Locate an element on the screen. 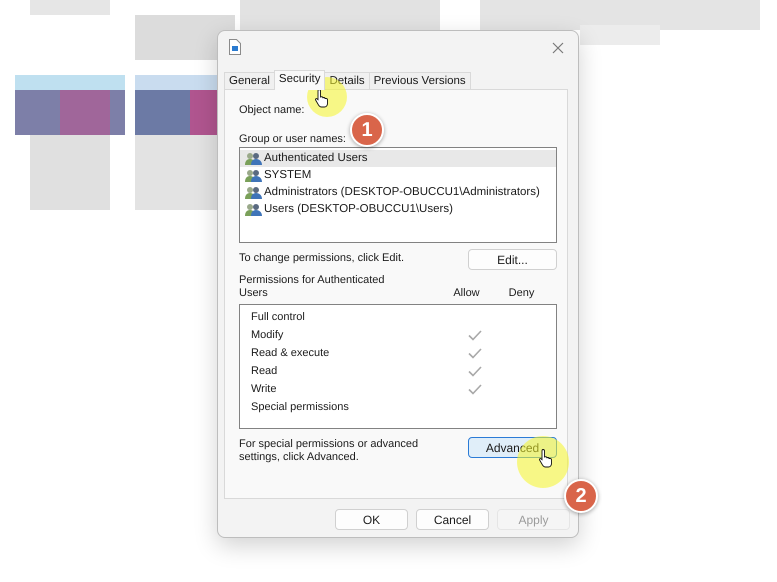 The height and width of the screenshot is (582, 777). user-name: Administrators (DESKTOP-OBUCCU1\Administrators) is located at coordinates (402, 192).